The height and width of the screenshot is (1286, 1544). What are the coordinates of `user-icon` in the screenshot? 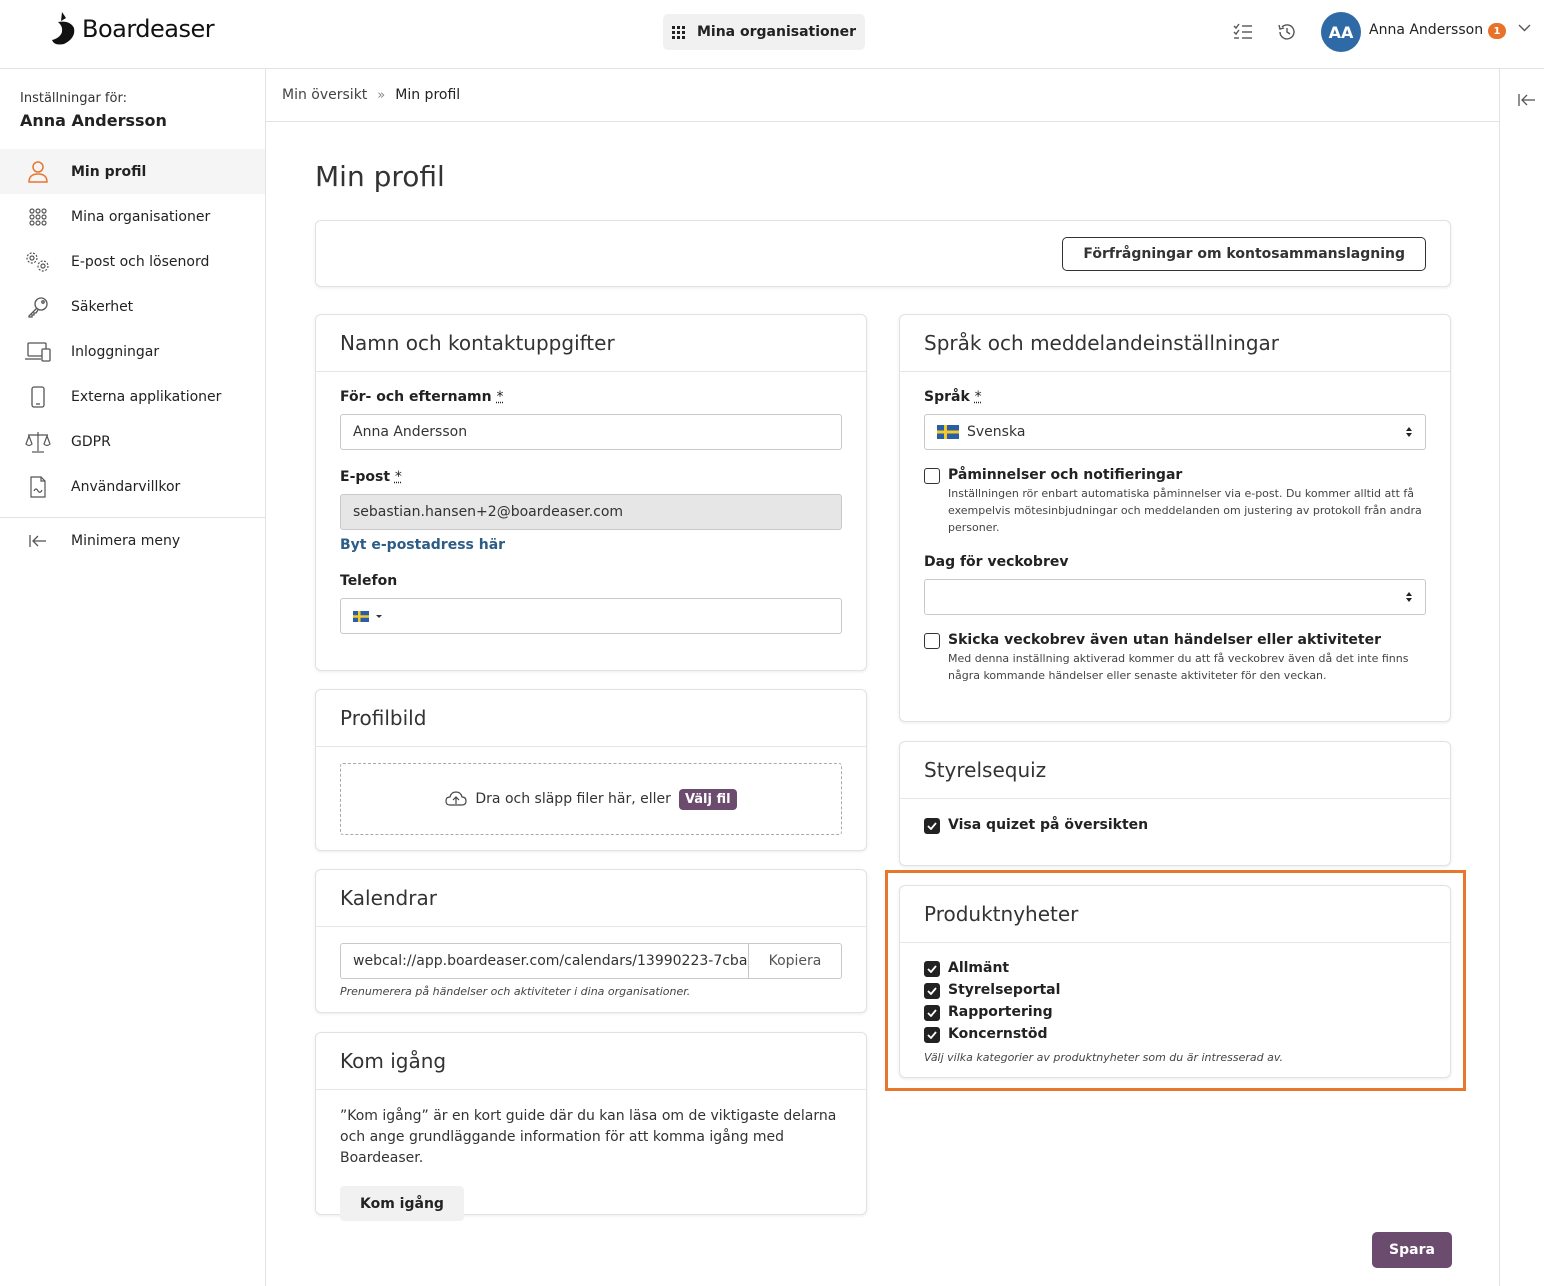 It's located at (38, 172).